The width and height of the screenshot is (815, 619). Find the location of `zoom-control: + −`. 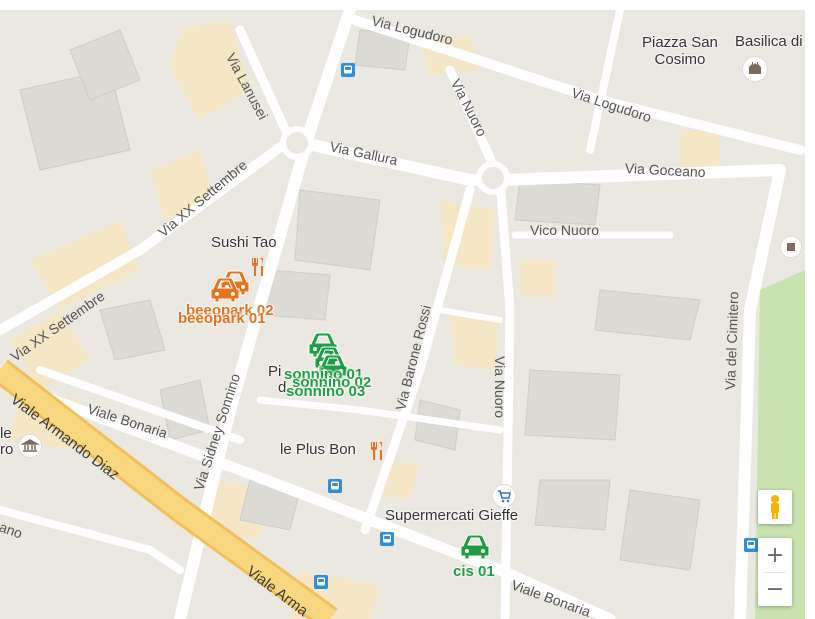

zoom-control: + − is located at coordinates (775, 572).